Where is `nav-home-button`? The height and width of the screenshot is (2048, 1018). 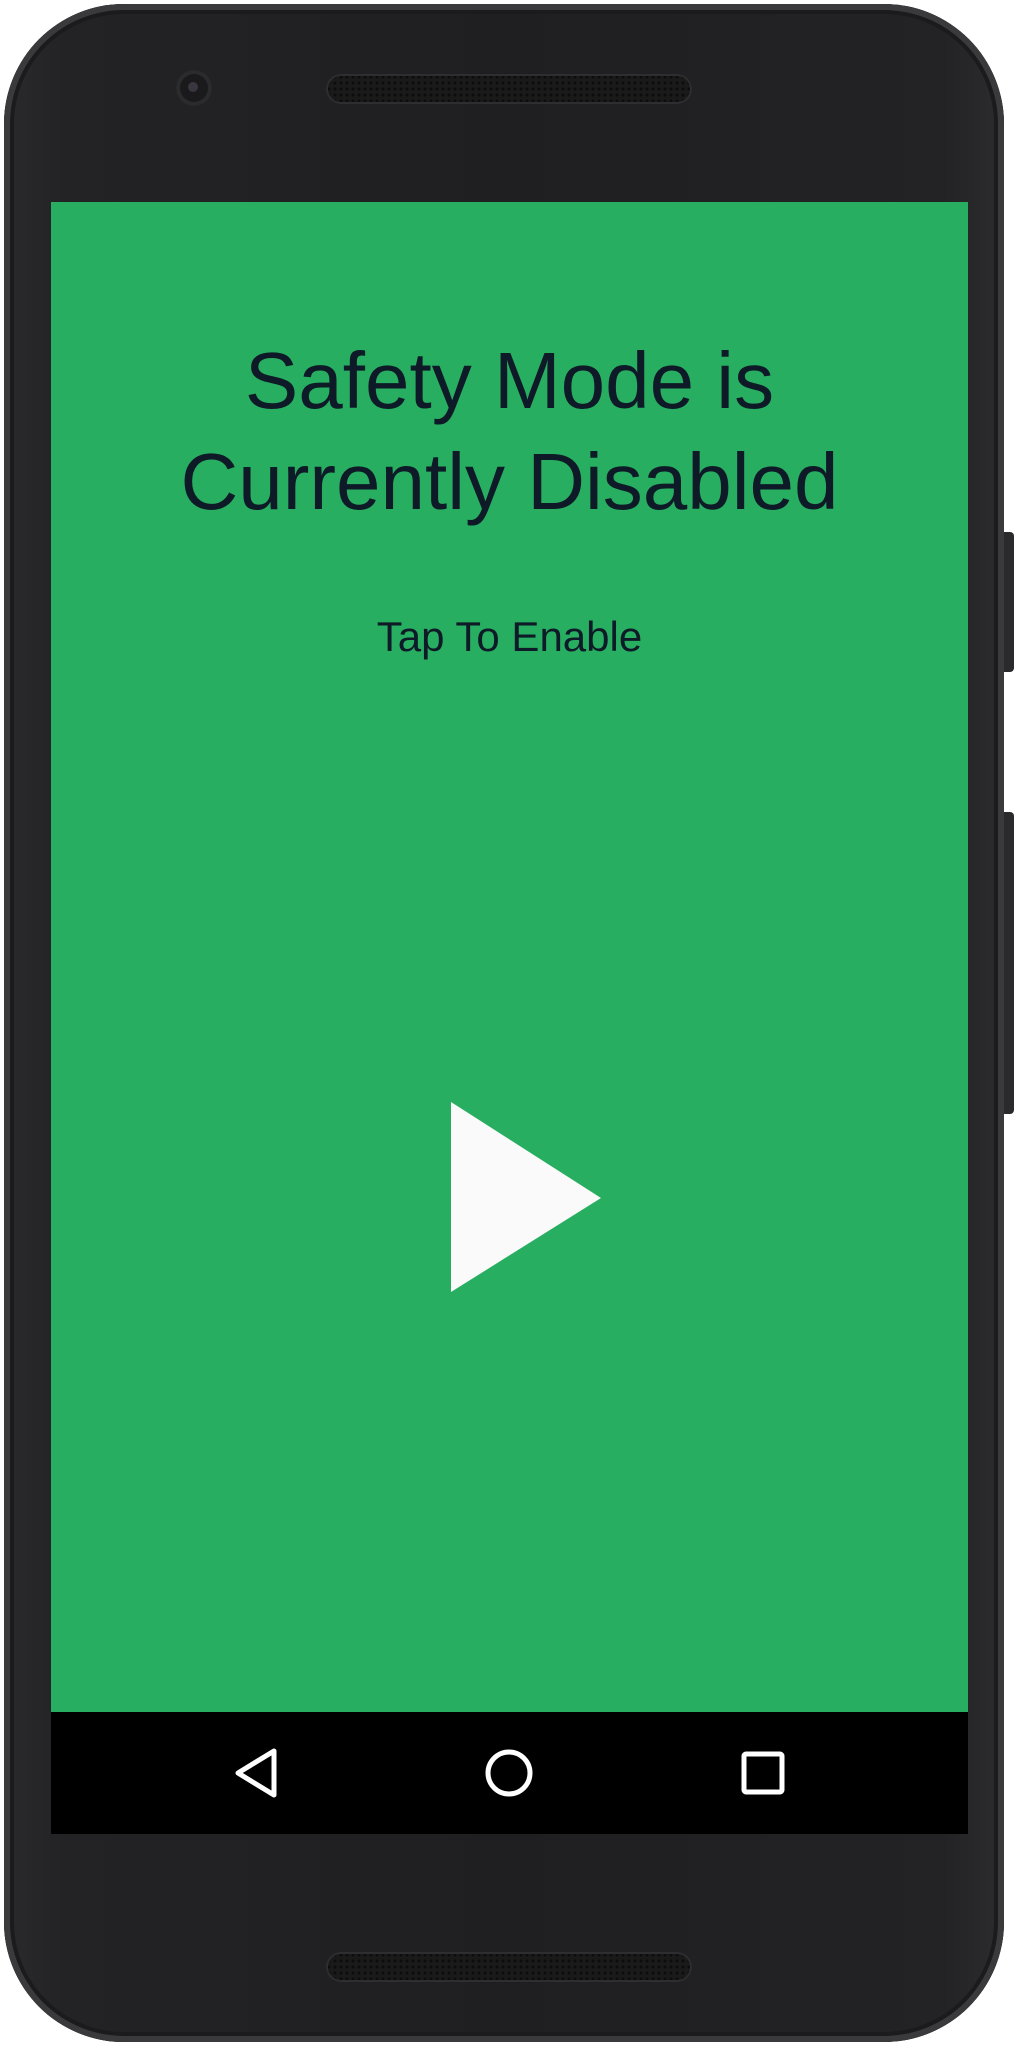 nav-home-button is located at coordinates (509, 1773).